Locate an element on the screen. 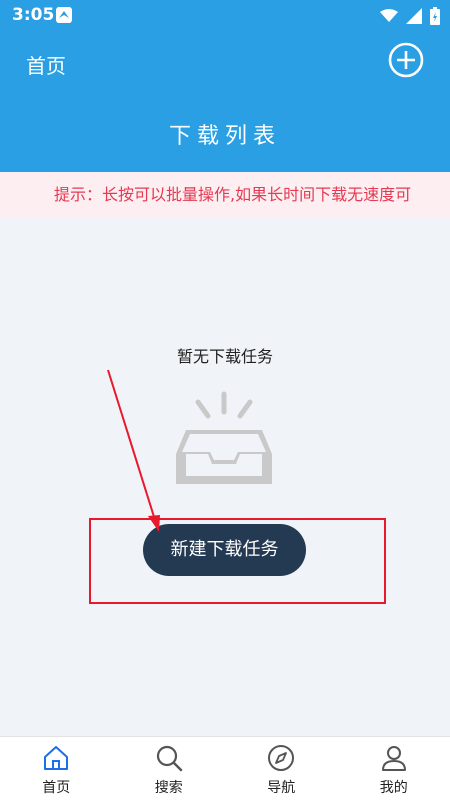 This screenshot has height=801, width=450. add-download-button is located at coordinates (406, 60).